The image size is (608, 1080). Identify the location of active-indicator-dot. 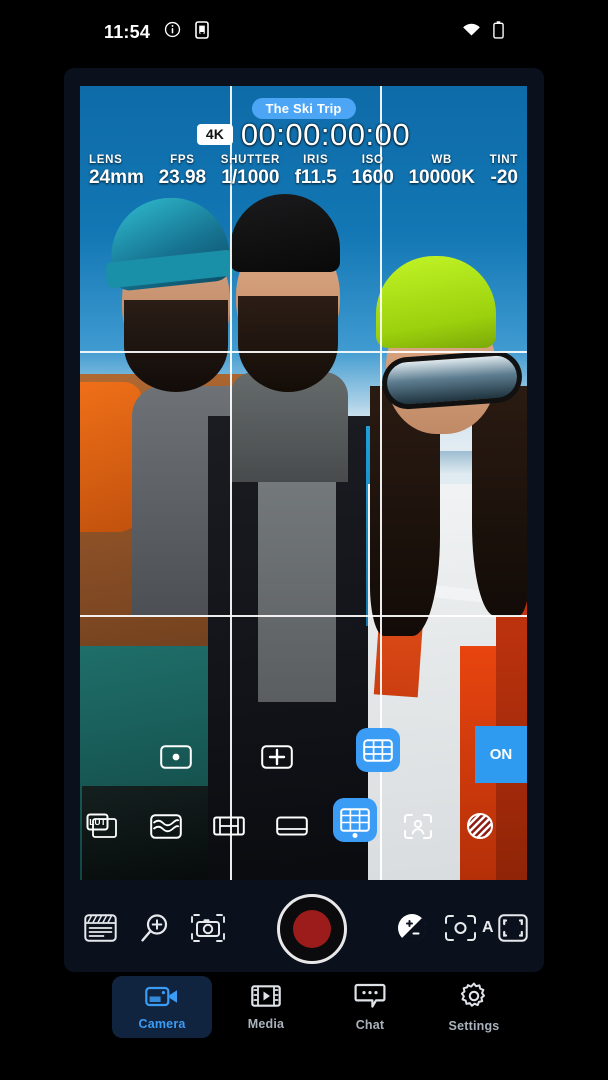
(355, 835).